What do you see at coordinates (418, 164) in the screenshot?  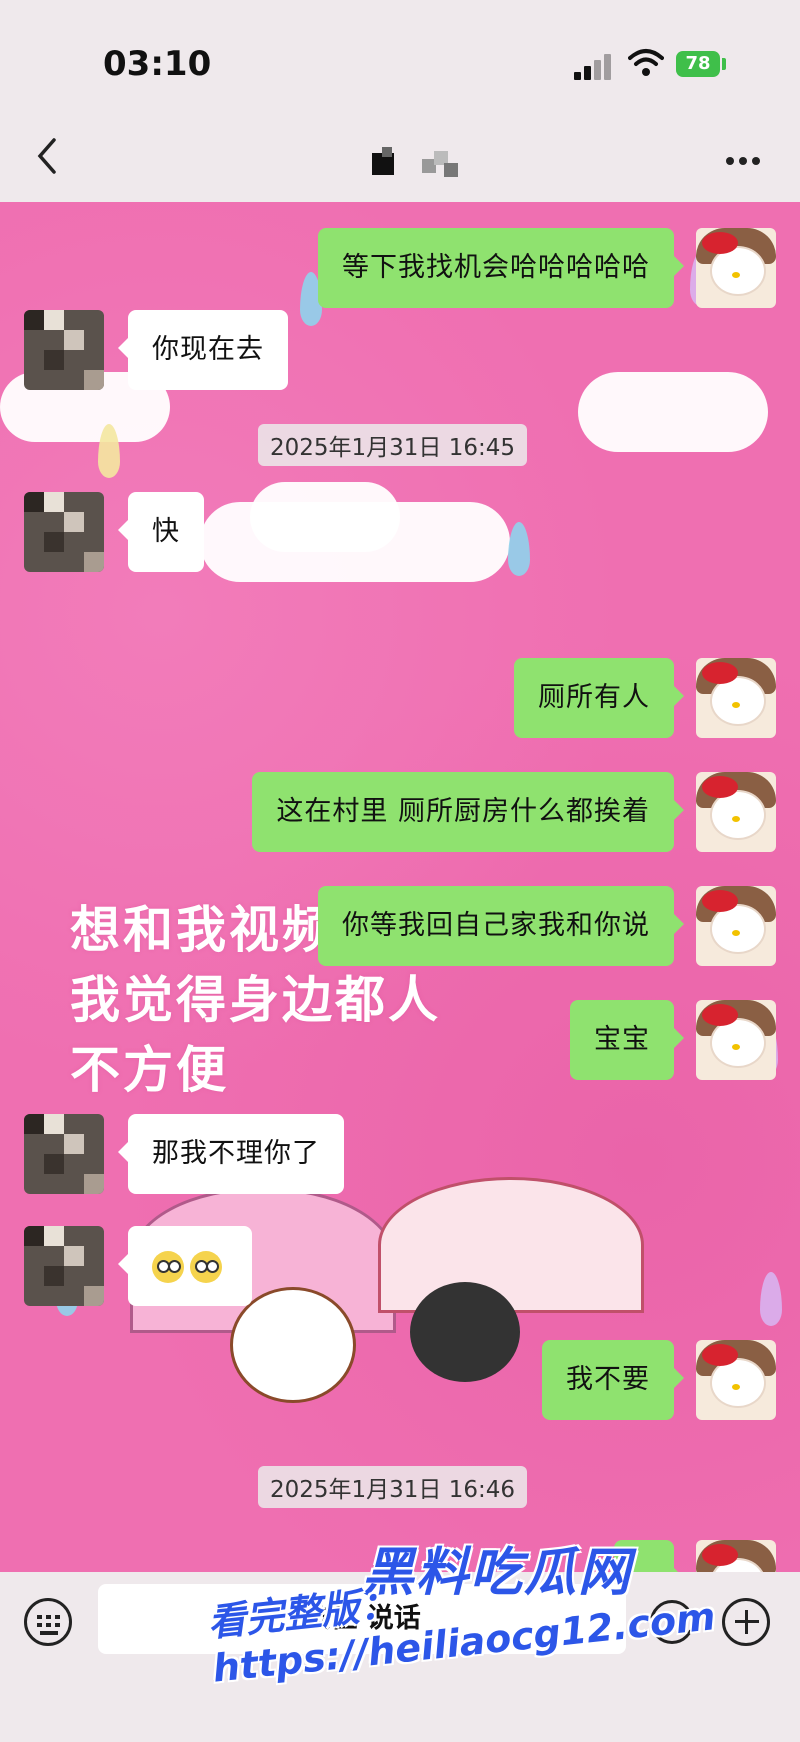 I see `contact-name-pixelated` at bounding box center [418, 164].